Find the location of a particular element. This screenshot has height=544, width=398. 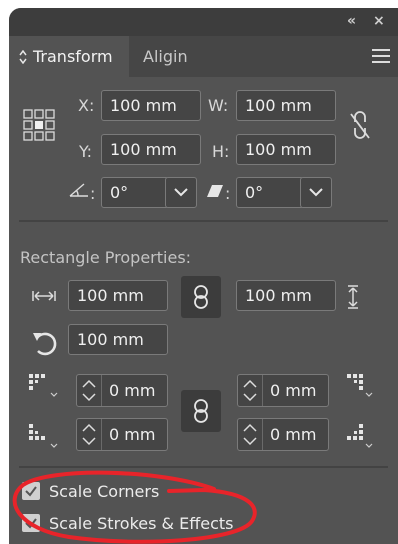

section-divider is located at coordinates (203, 221).